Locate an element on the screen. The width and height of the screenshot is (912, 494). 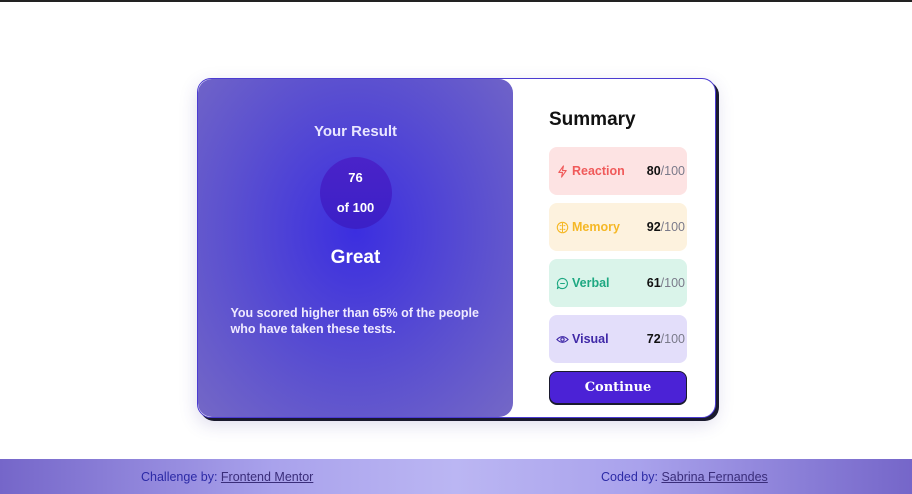
lightning-icon is located at coordinates (562, 171).